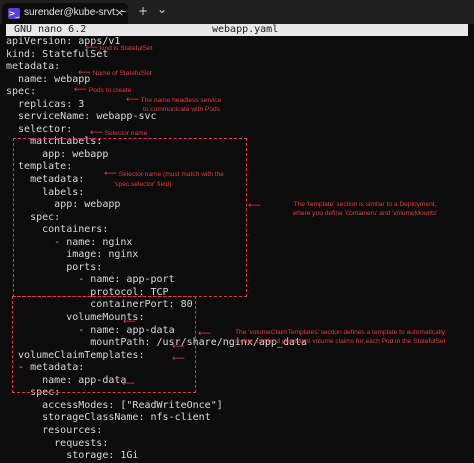 The height and width of the screenshot is (463, 474). I want to click on vct-box-arrow: ⟵, so click(204, 334).